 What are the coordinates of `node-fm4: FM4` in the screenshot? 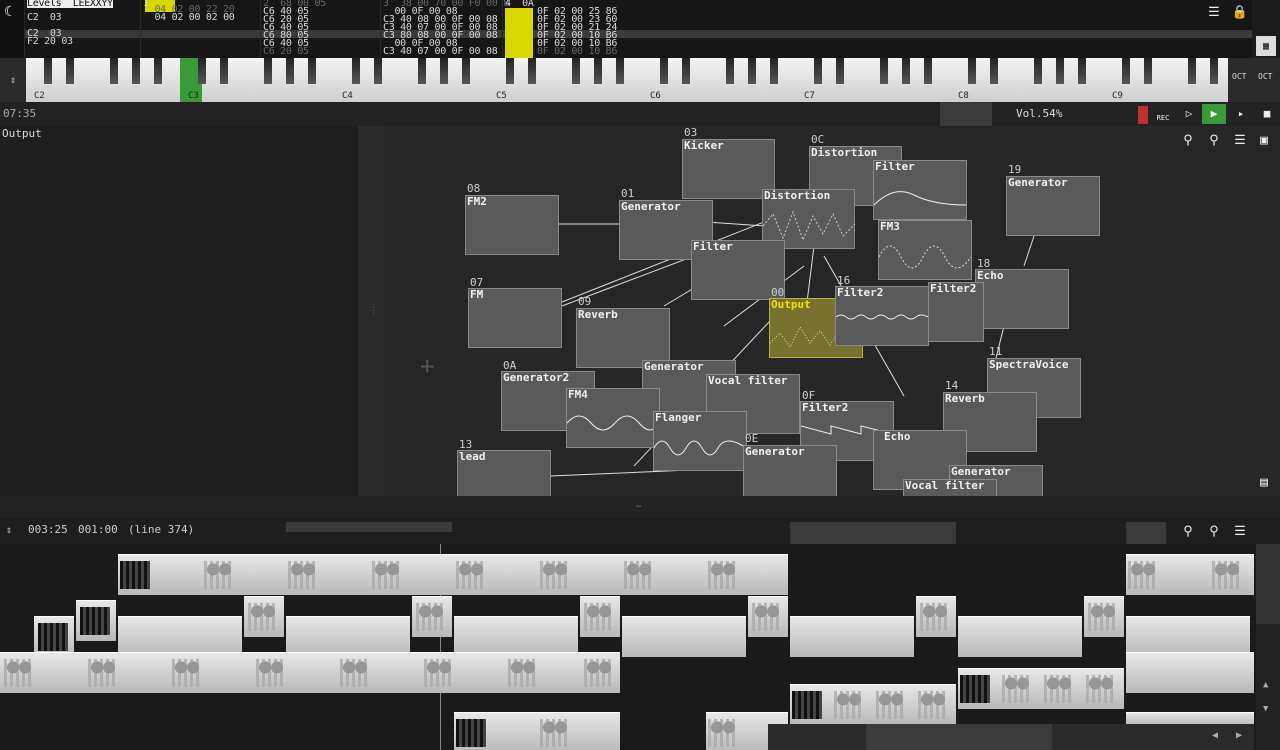 It's located at (613, 418).